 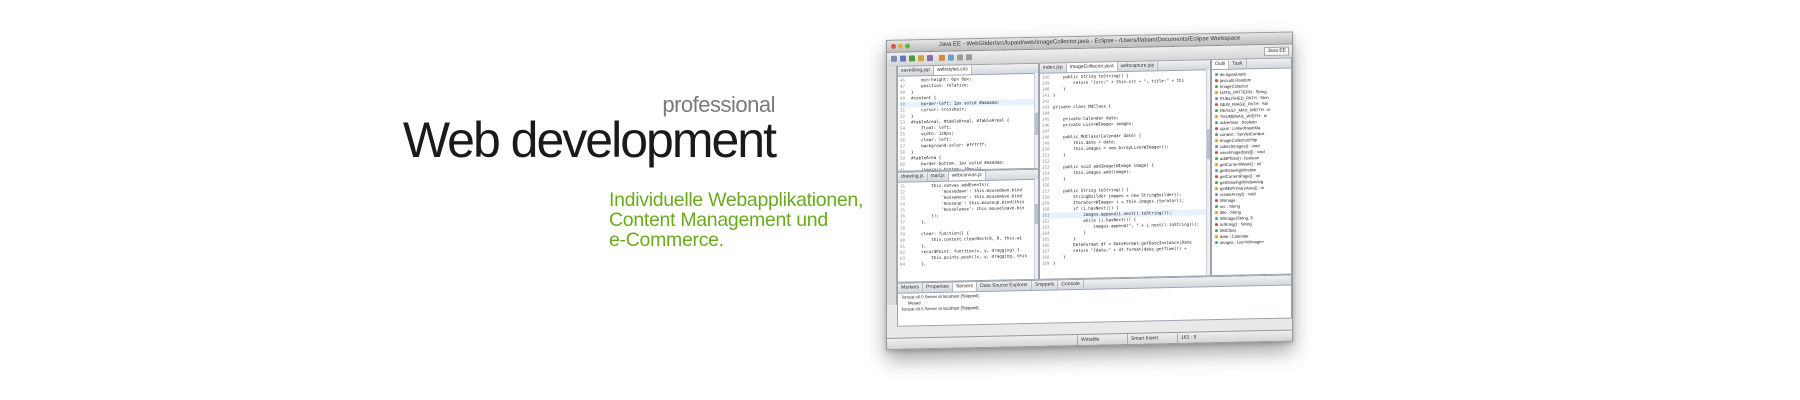 What do you see at coordinates (1082, 106) in the screenshot?
I see `code-text: private class MdClass {` at bounding box center [1082, 106].